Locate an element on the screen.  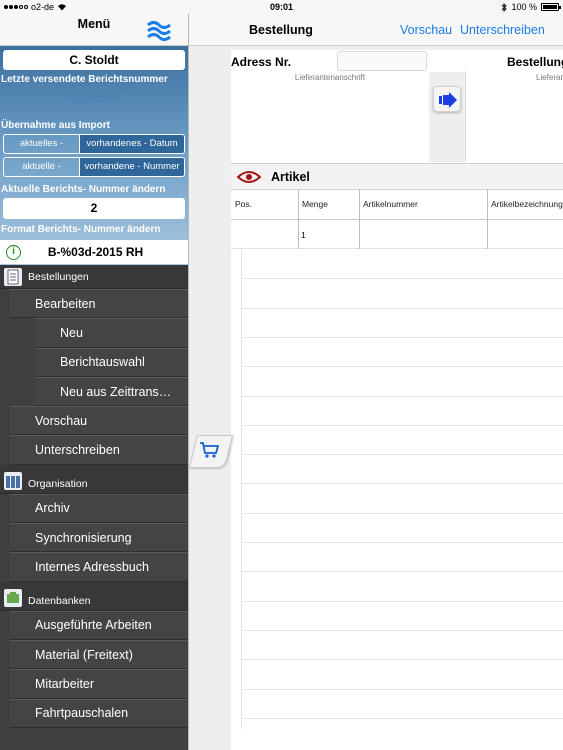
segment-existing-date: vorhandenes - Datum is located at coordinates (132, 144).